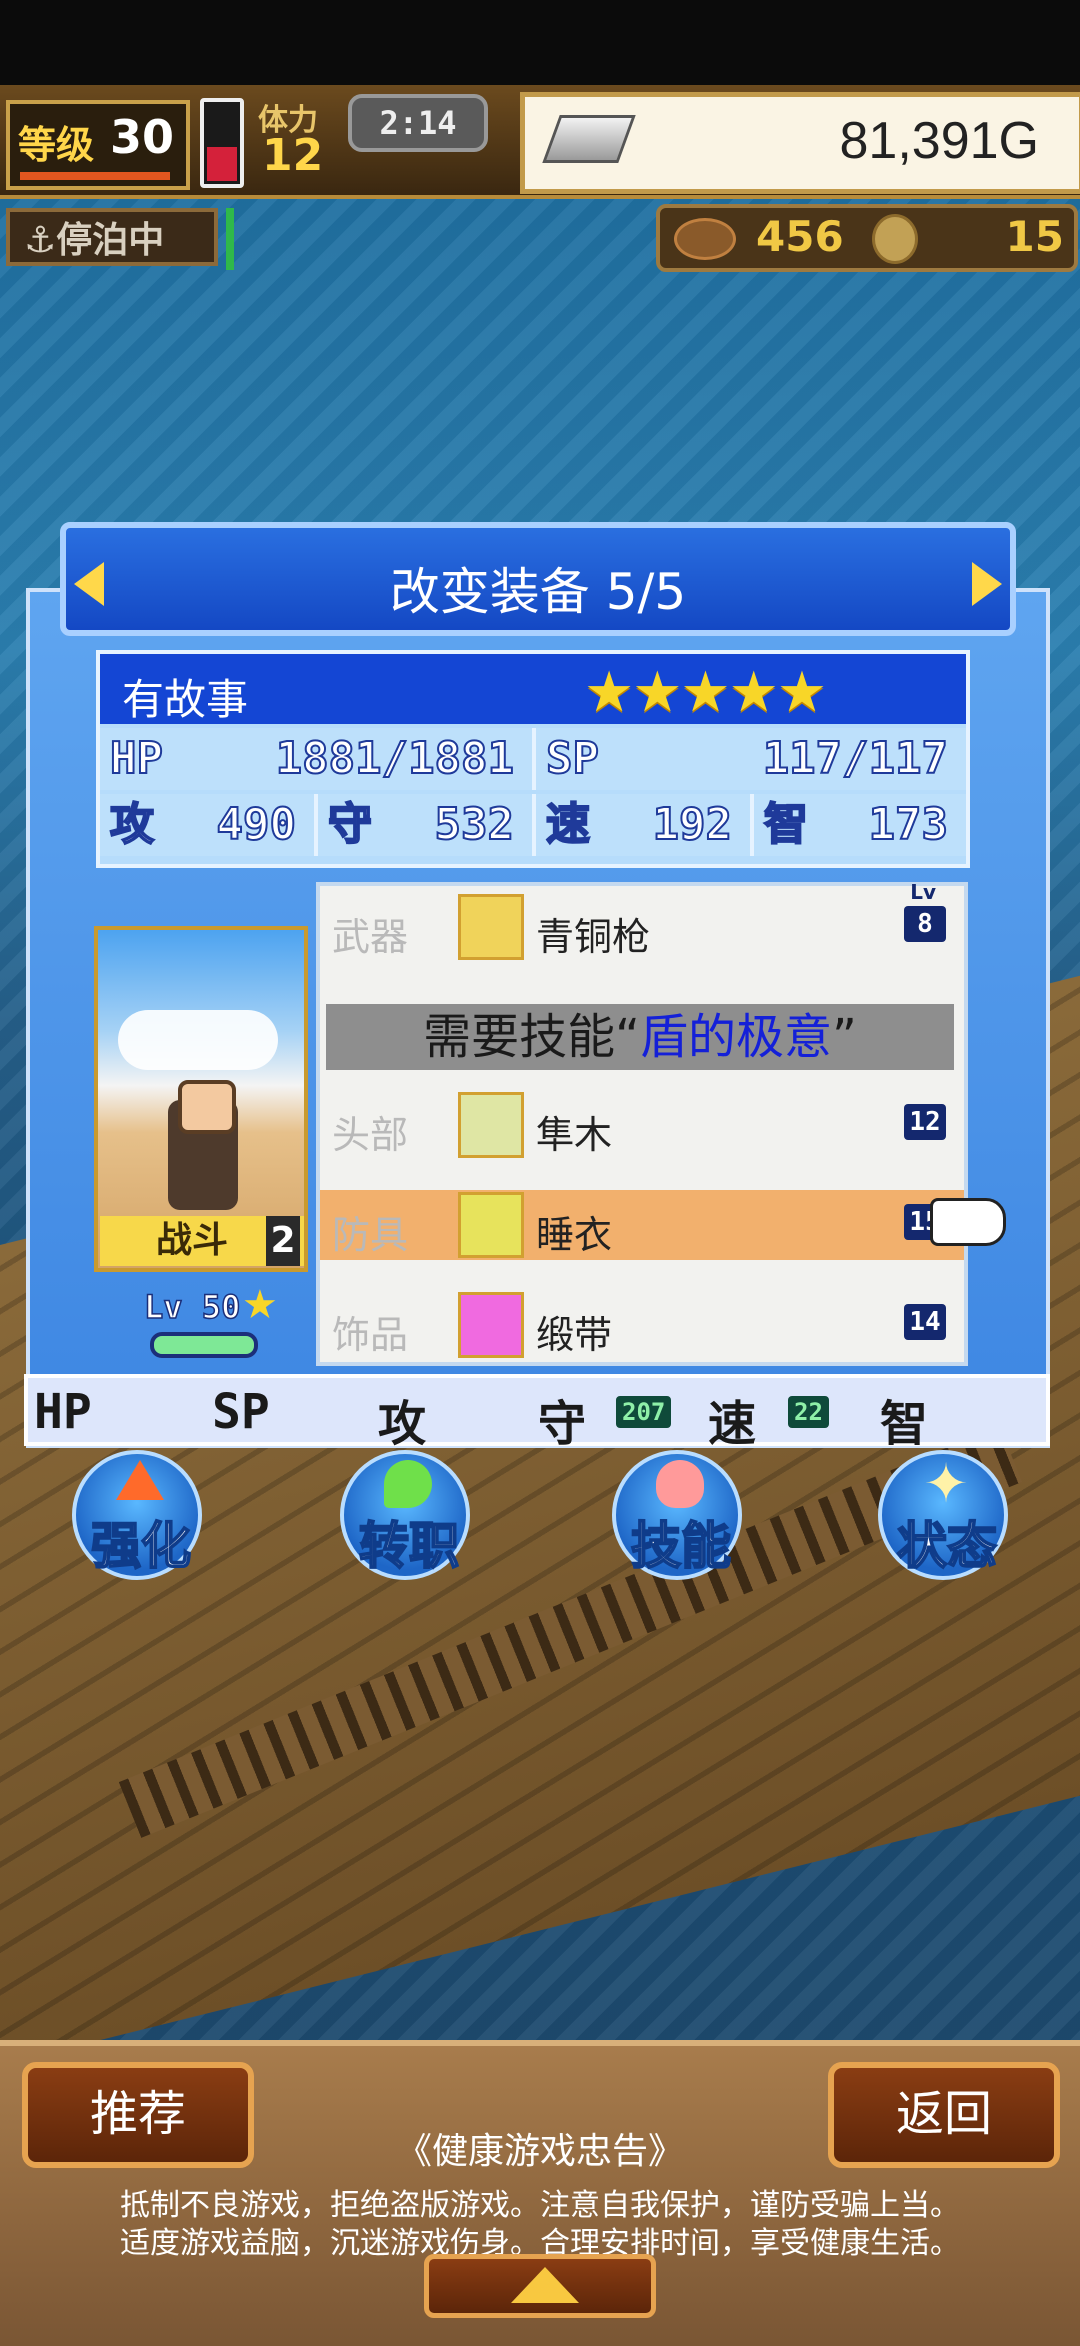 The height and width of the screenshot is (2346, 1080). Describe the element at coordinates (293, 155) in the screenshot. I see `stamina-value: 12` at that location.